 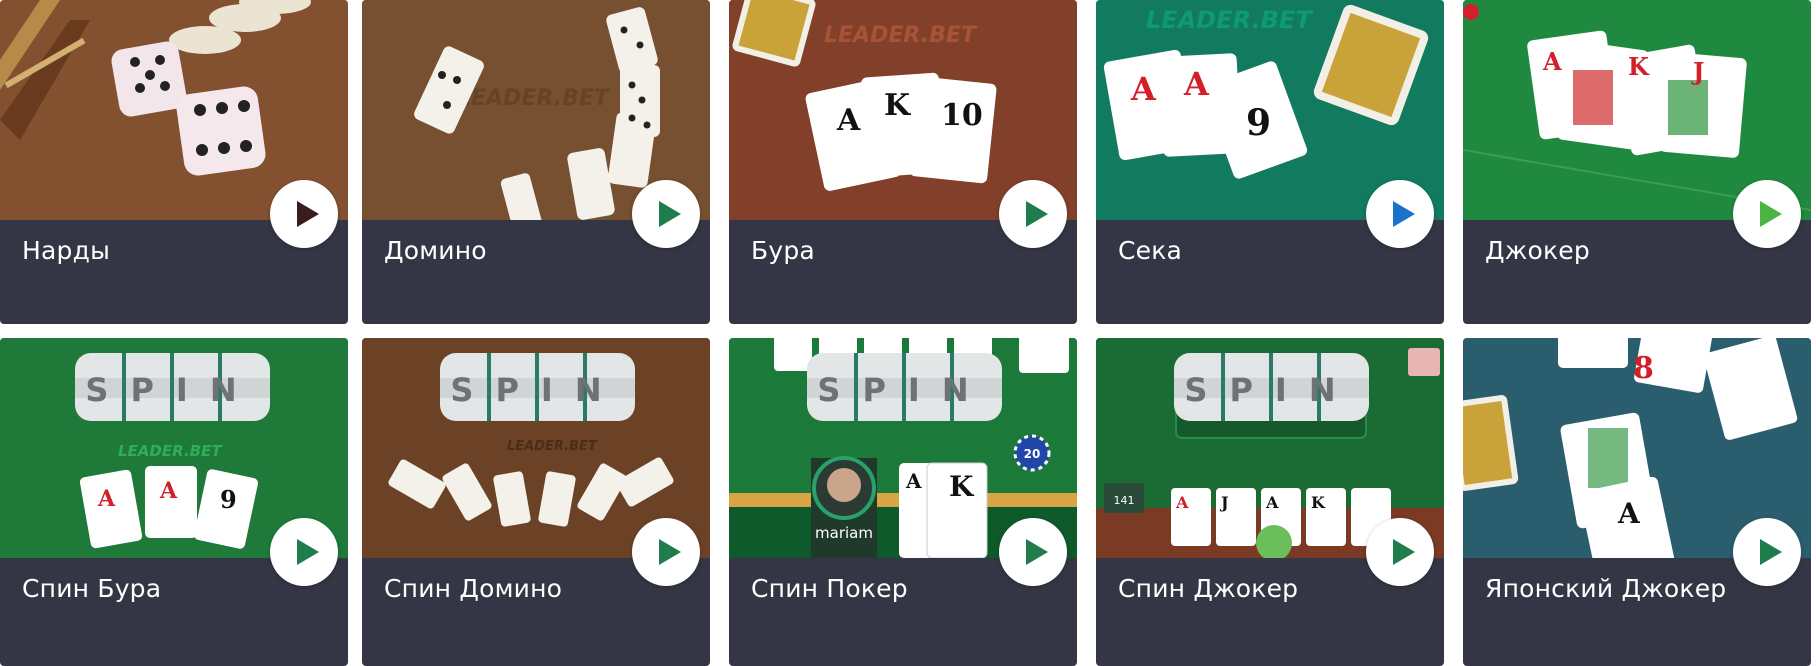 I want to click on game-title: Домино, so click(x=435, y=250).